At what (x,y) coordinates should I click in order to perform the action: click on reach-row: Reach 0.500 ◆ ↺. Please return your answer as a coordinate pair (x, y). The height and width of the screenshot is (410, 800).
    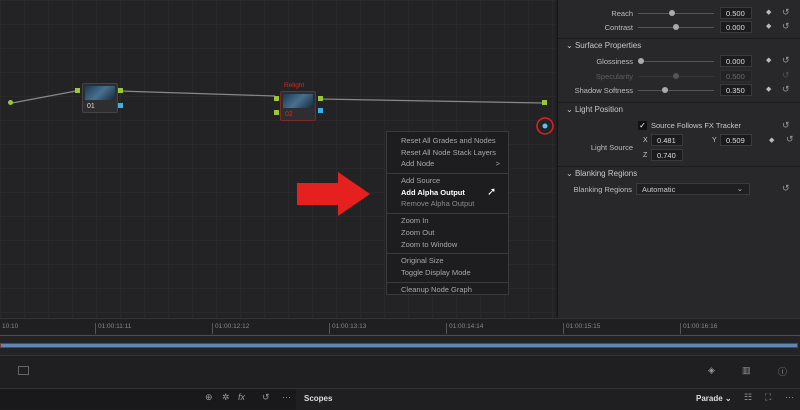
    Looking at the image, I should click on (679, 14).